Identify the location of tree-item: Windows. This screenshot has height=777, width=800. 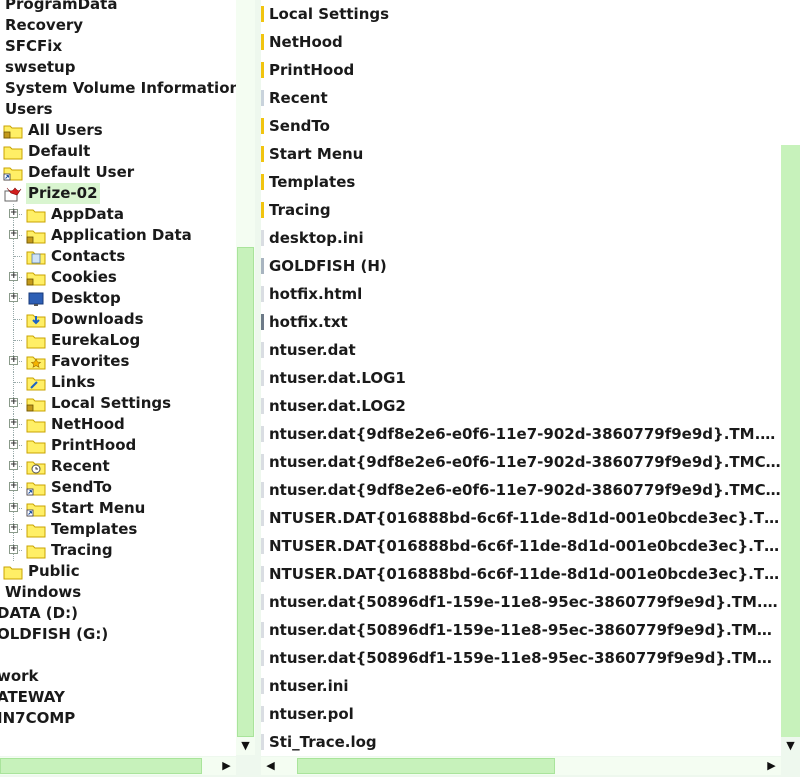
(118, 592).